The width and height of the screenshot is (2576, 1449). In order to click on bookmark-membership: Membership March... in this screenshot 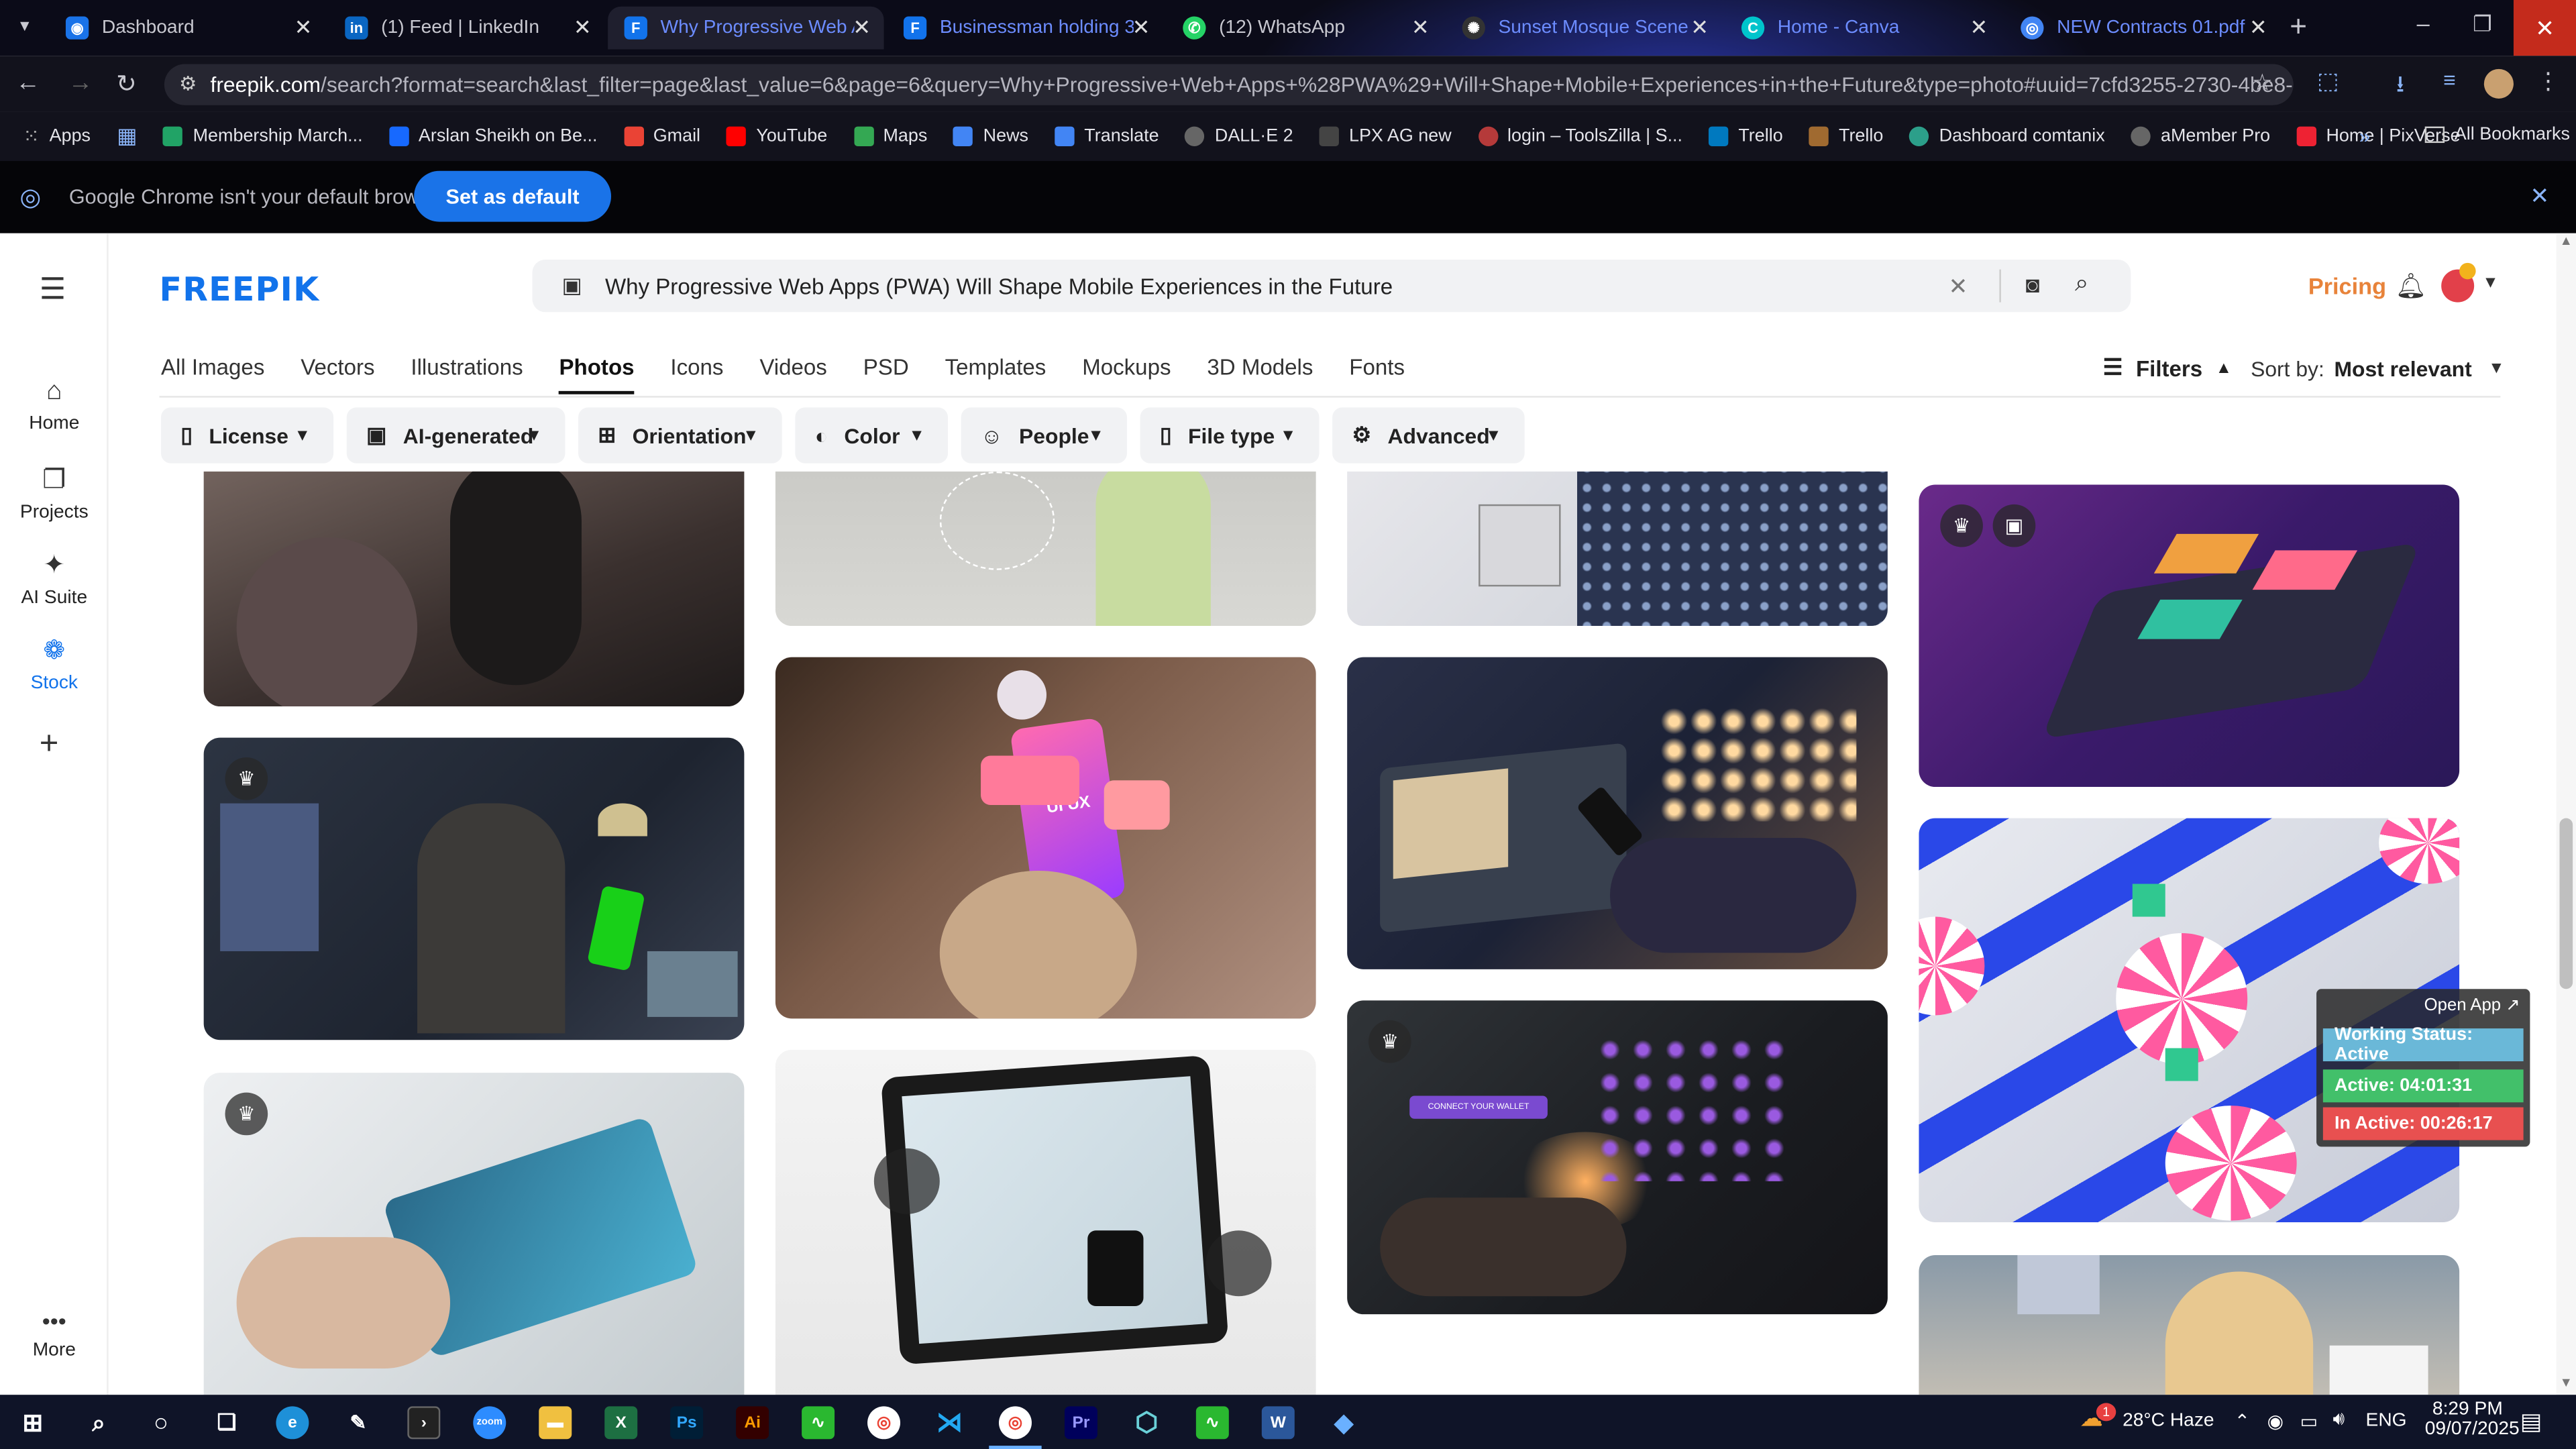, I will do `click(263, 136)`.